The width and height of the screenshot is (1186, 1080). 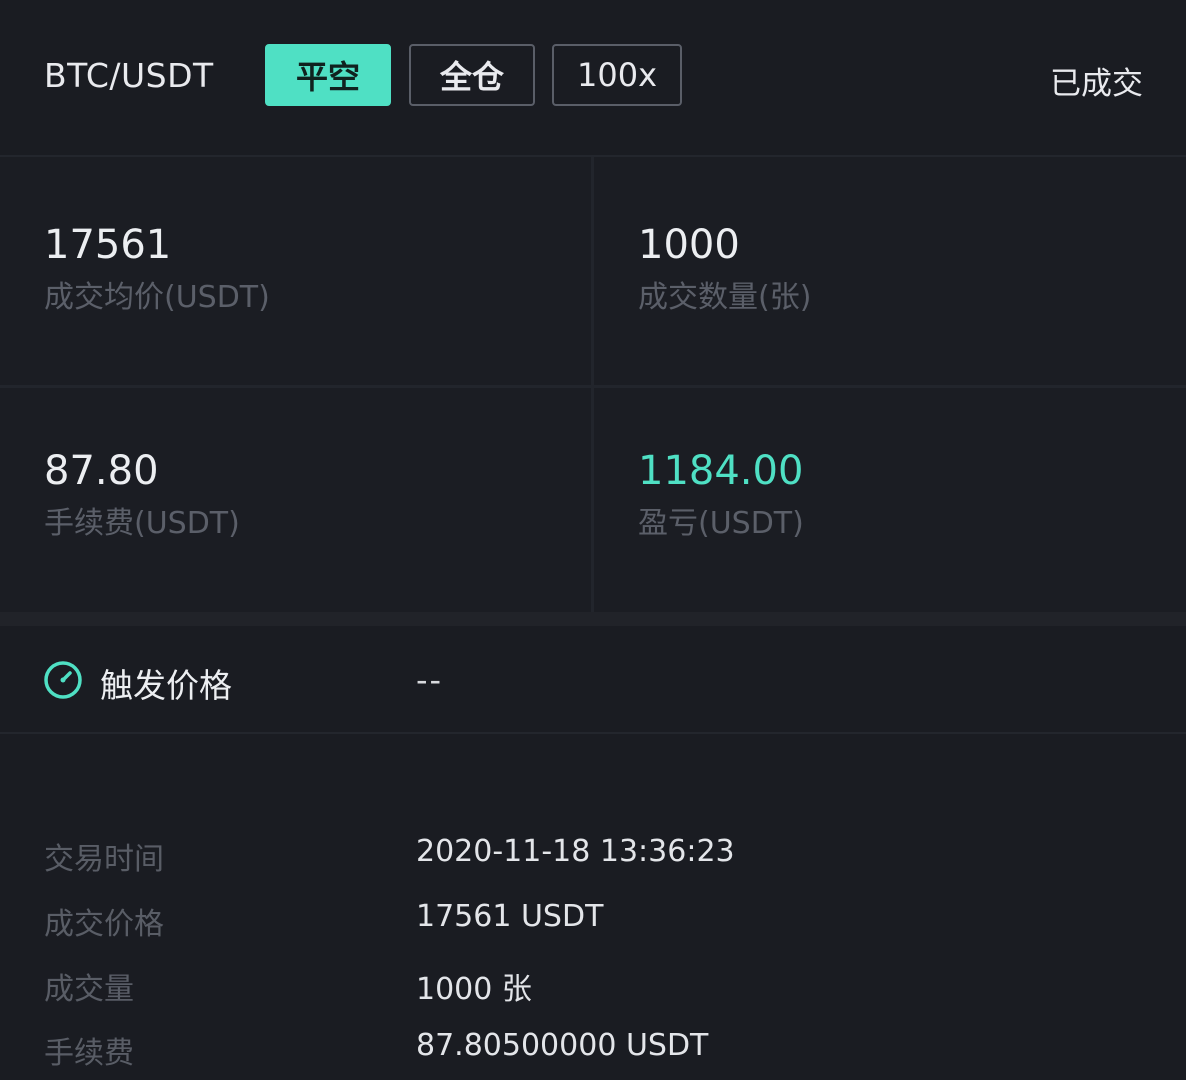 What do you see at coordinates (472, 75) in the screenshot?
I see `cross-margin-tag: 全仓` at bounding box center [472, 75].